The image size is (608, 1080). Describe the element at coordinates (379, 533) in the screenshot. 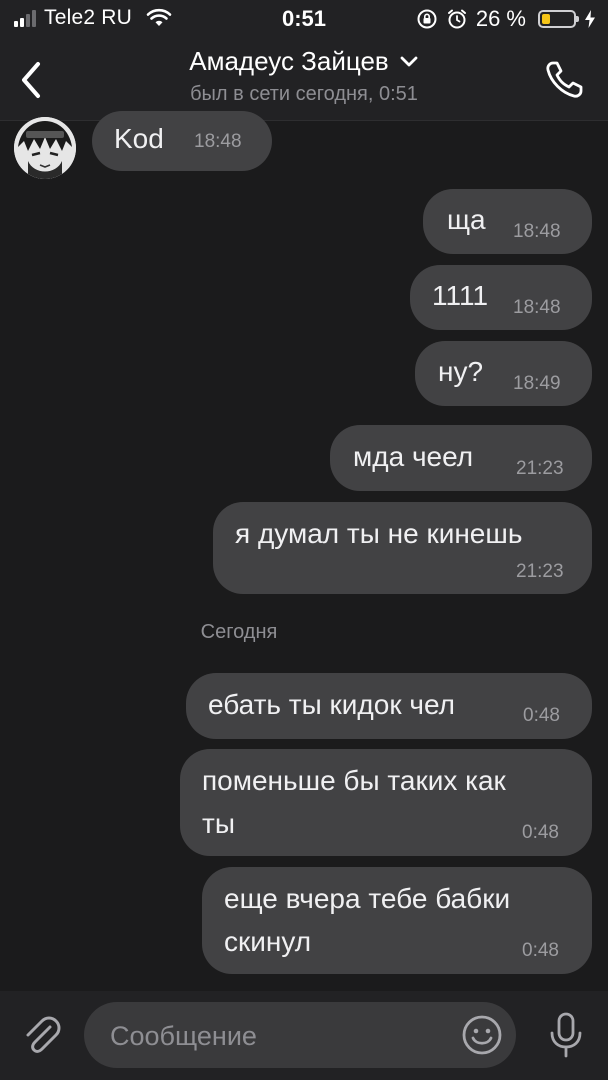

I see `message-text: я думал ты не кинешь` at that location.